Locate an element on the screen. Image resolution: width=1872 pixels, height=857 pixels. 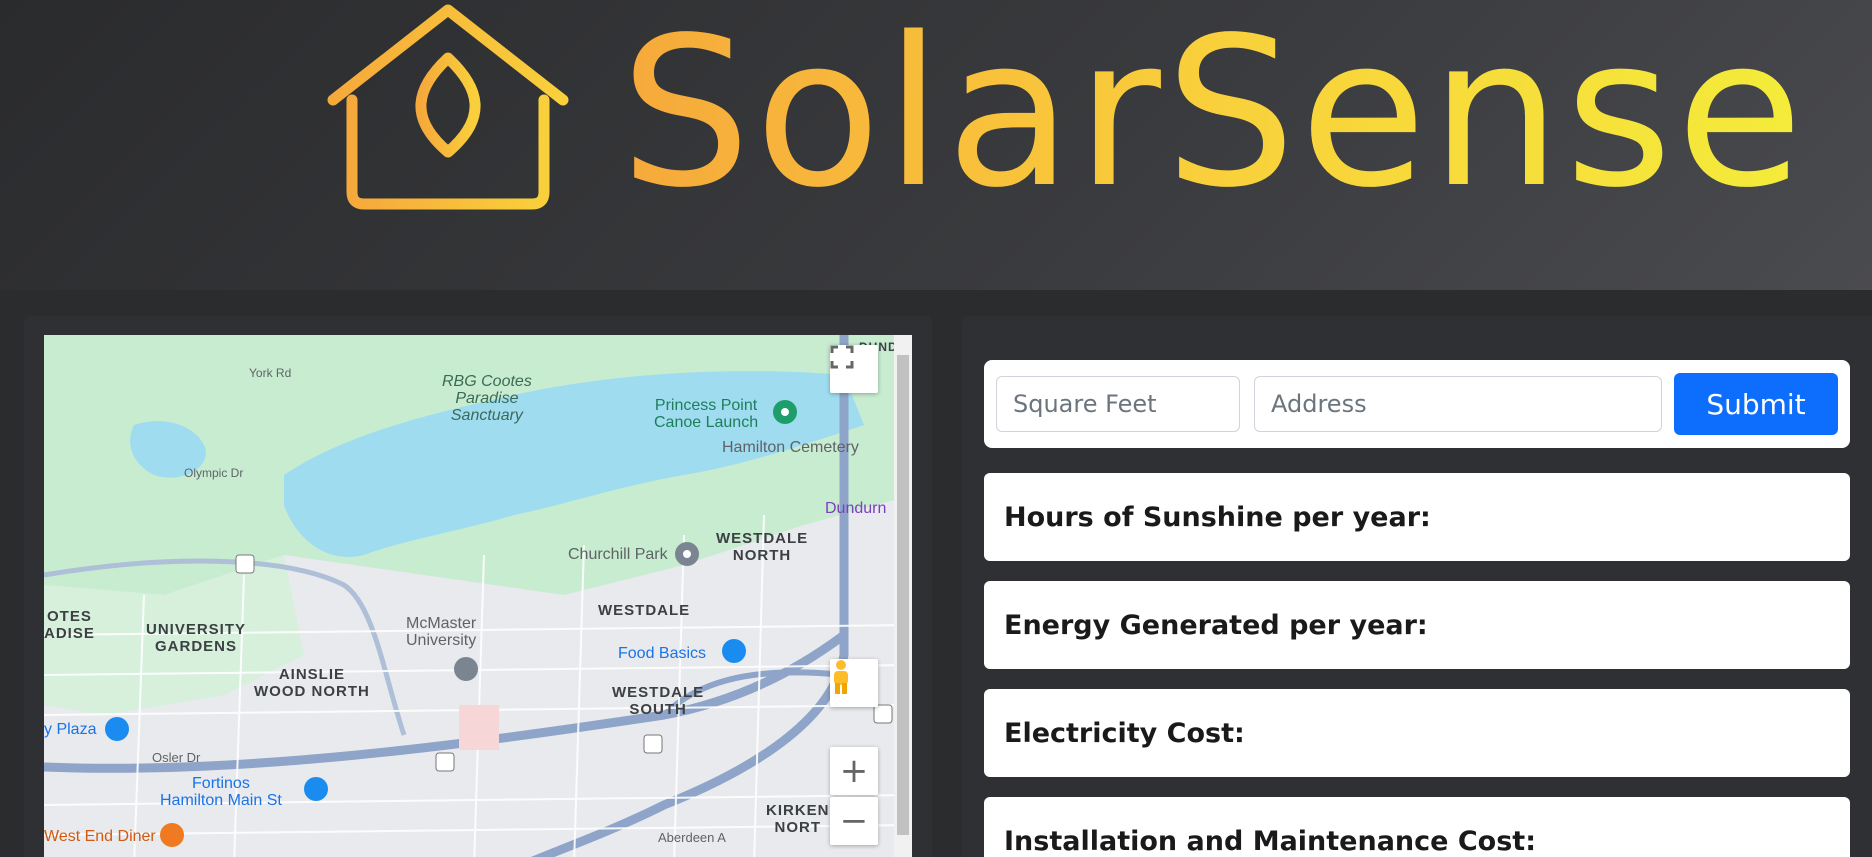
map-label-york-rd: York Rd is located at coordinates (270, 373).